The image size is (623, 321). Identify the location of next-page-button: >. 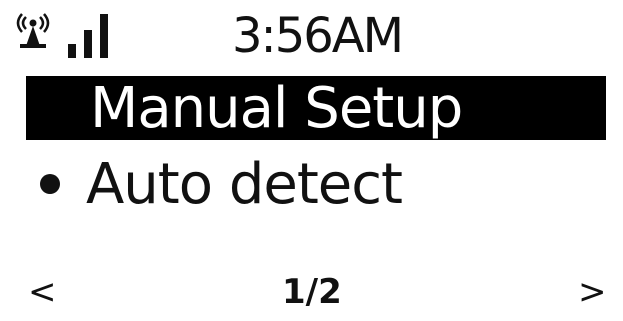
(592, 292).